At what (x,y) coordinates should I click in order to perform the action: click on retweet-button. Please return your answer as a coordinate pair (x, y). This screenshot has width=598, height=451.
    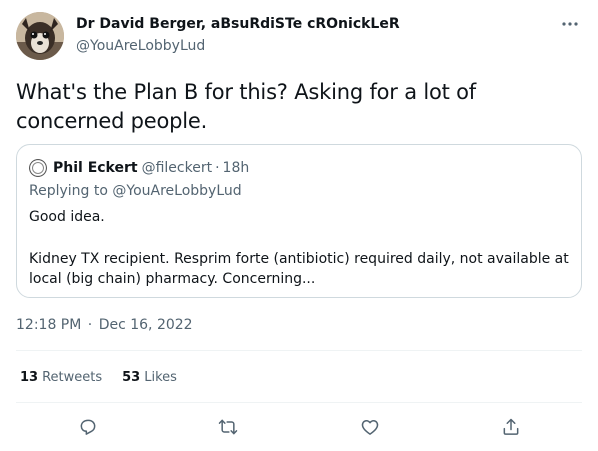
    Looking at the image, I should click on (228, 427).